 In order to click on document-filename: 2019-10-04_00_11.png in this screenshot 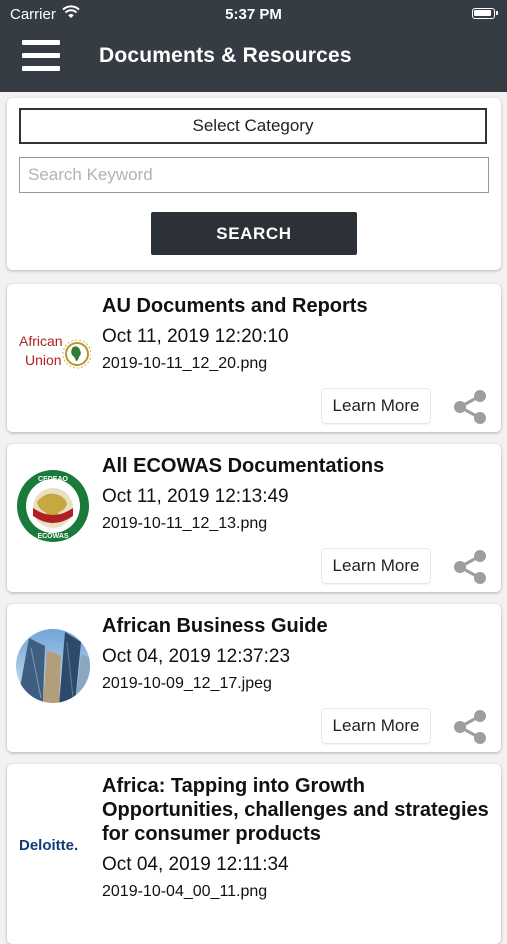, I will do `click(185, 891)`.